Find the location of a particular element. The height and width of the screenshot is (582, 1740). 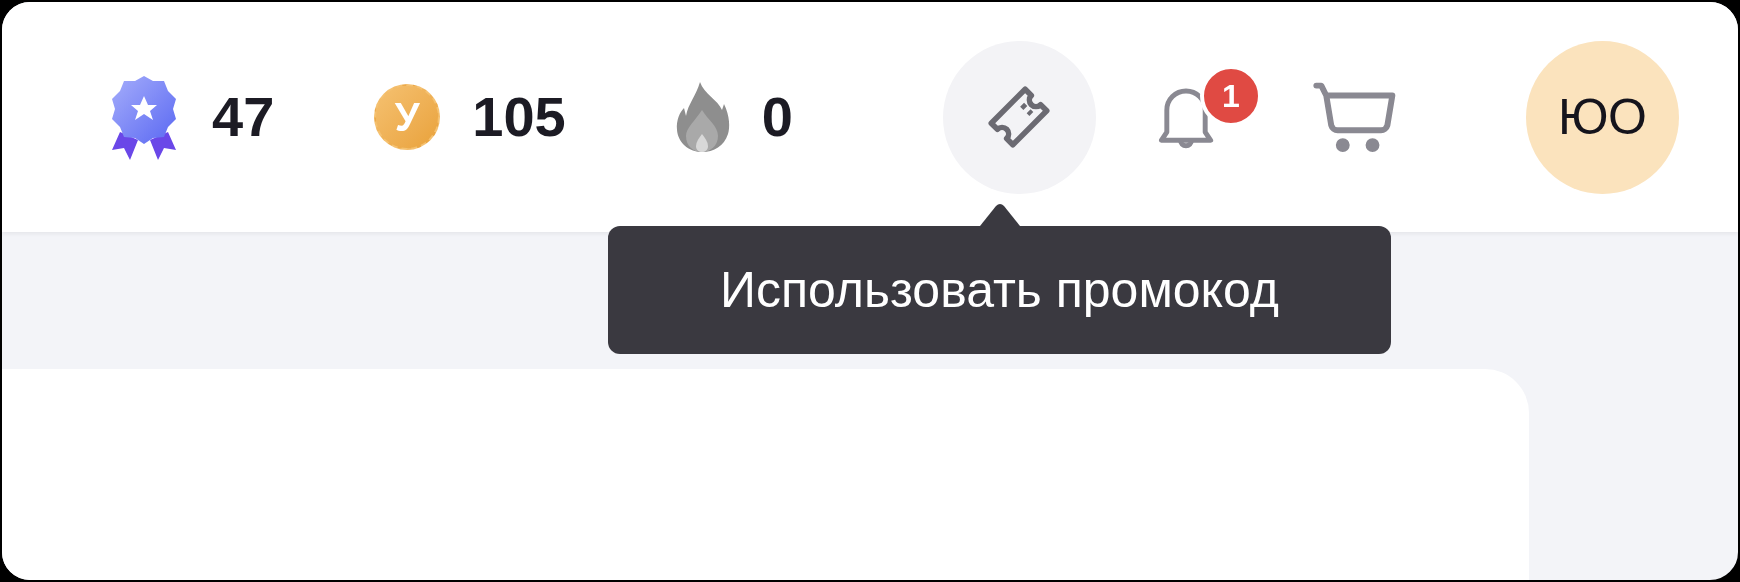

user-avatar: ЮО is located at coordinates (1602, 117).